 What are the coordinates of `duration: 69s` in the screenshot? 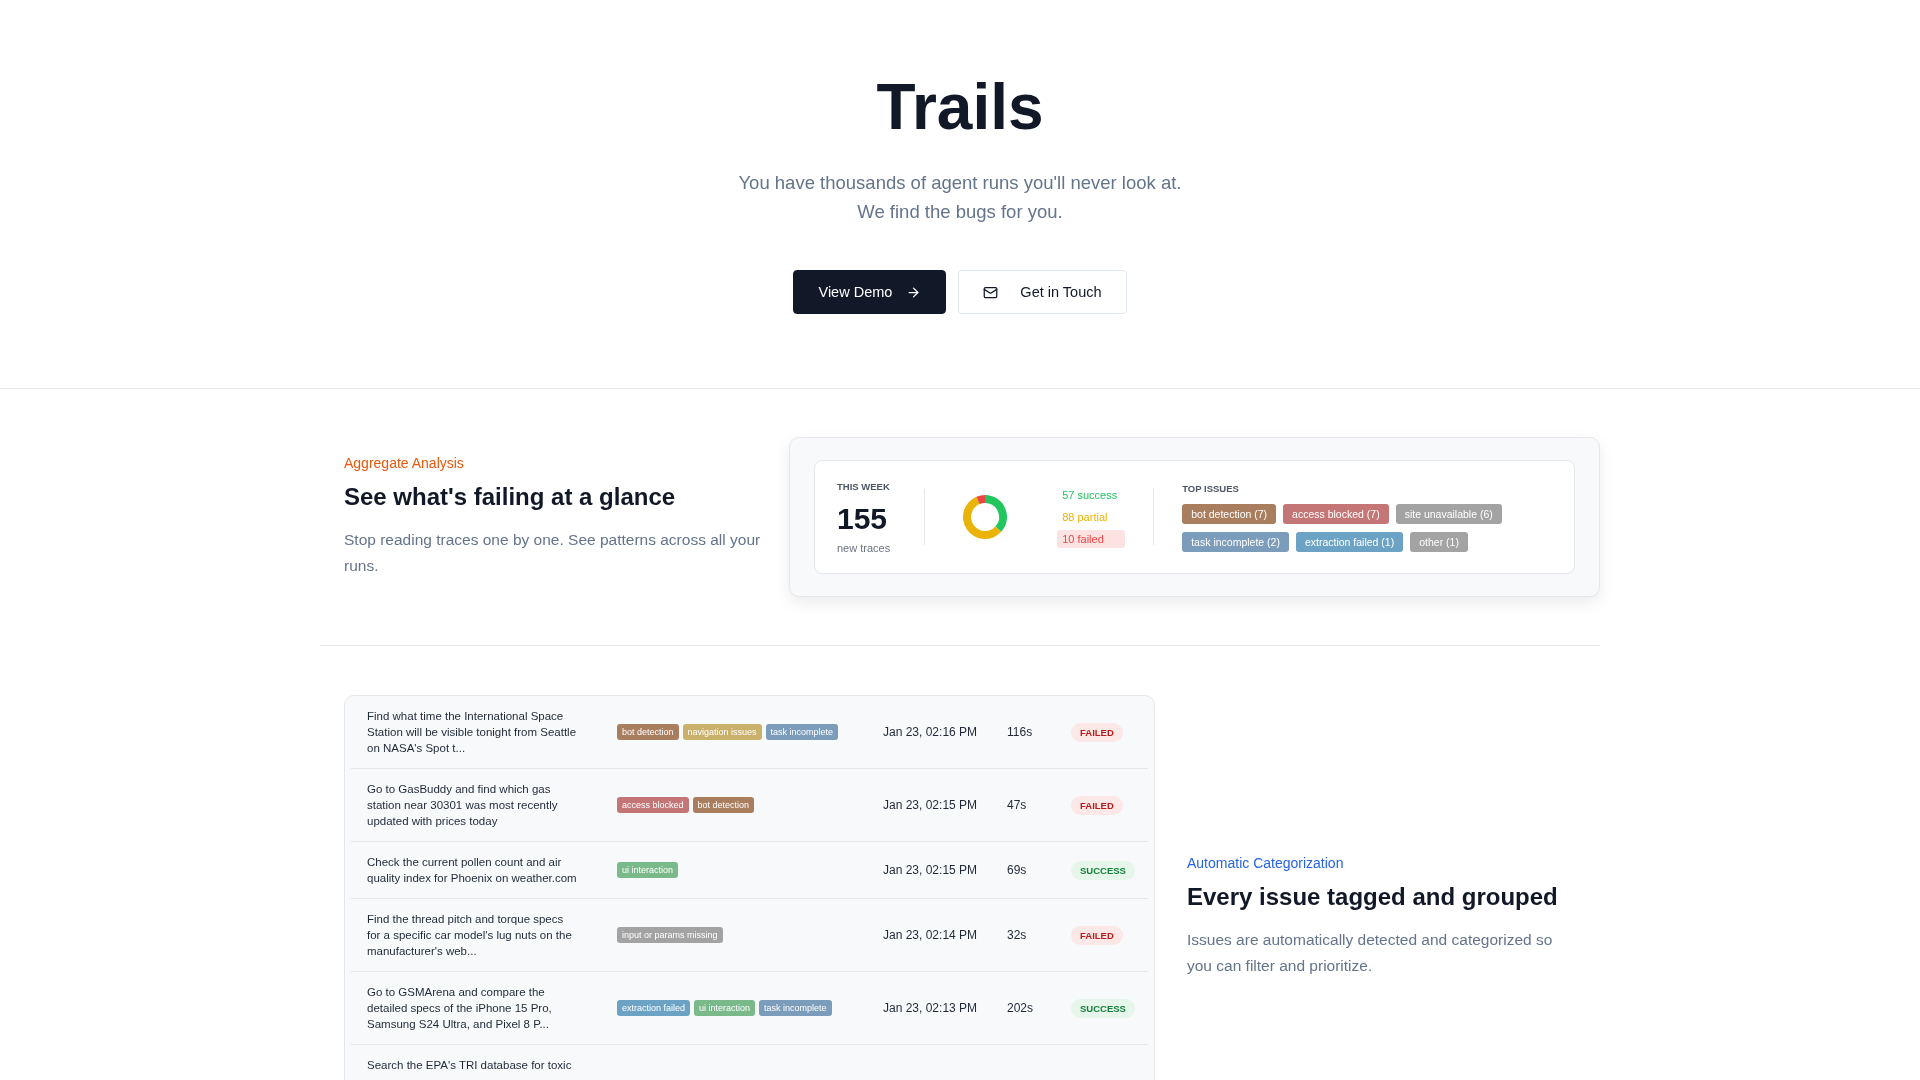 It's located at (1017, 870).